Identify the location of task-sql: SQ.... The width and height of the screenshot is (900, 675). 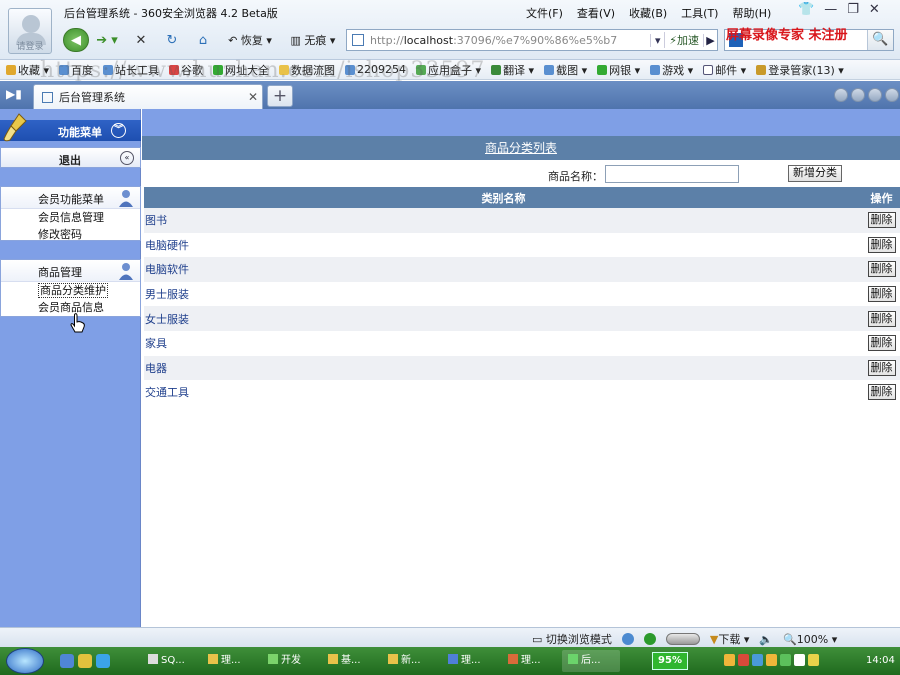
(171, 661).